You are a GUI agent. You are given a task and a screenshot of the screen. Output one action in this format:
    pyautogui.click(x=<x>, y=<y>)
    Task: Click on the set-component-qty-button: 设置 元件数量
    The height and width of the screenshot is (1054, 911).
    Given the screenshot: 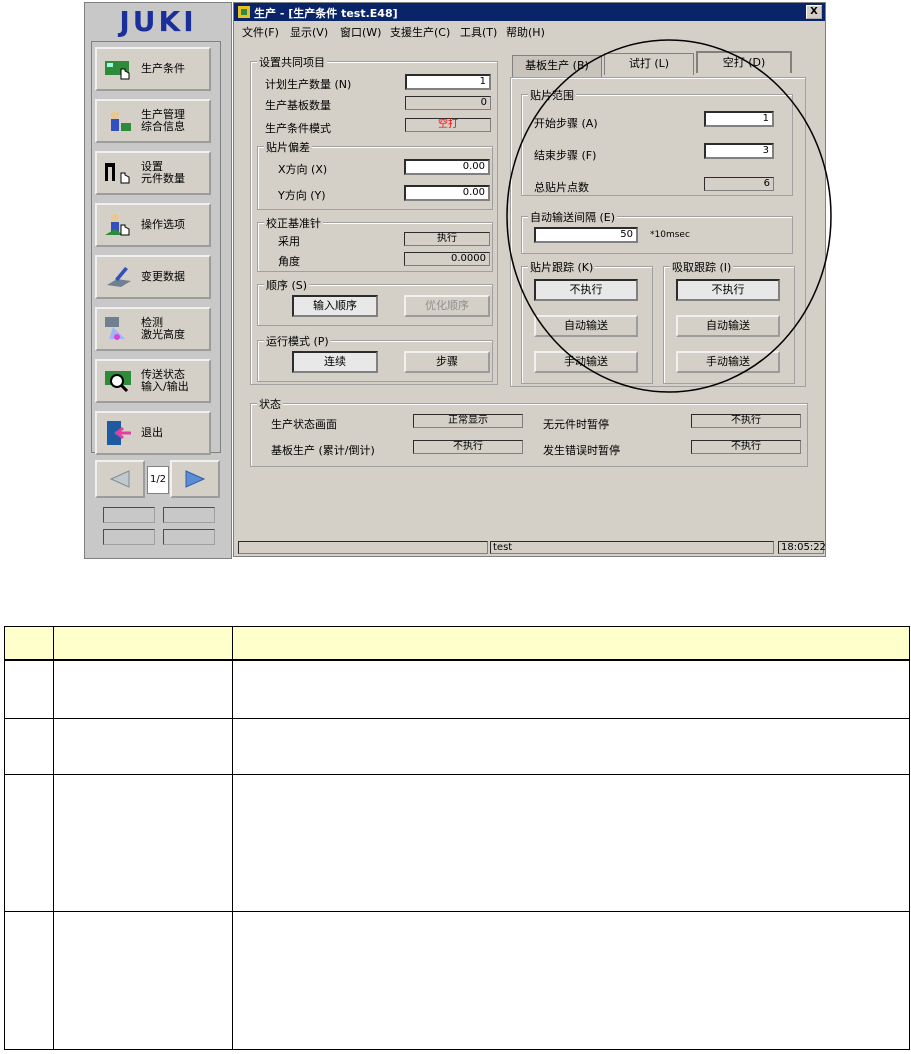 What is the action you would take?
    pyautogui.click(x=153, y=173)
    